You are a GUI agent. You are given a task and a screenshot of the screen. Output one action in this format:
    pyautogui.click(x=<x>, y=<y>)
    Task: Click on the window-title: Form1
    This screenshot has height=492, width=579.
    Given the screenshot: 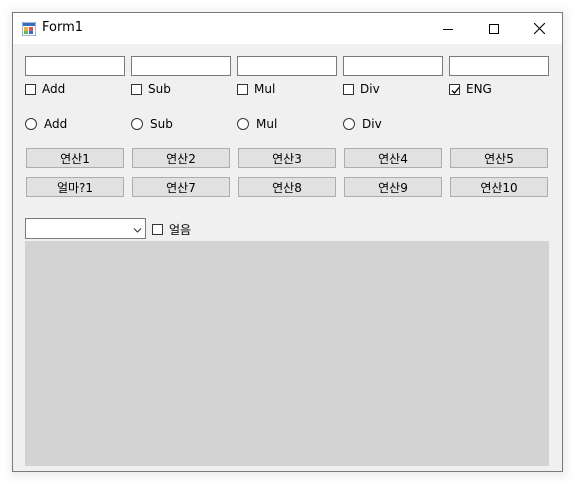 What is the action you would take?
    pyautogui.click(x=63, y=27)
    